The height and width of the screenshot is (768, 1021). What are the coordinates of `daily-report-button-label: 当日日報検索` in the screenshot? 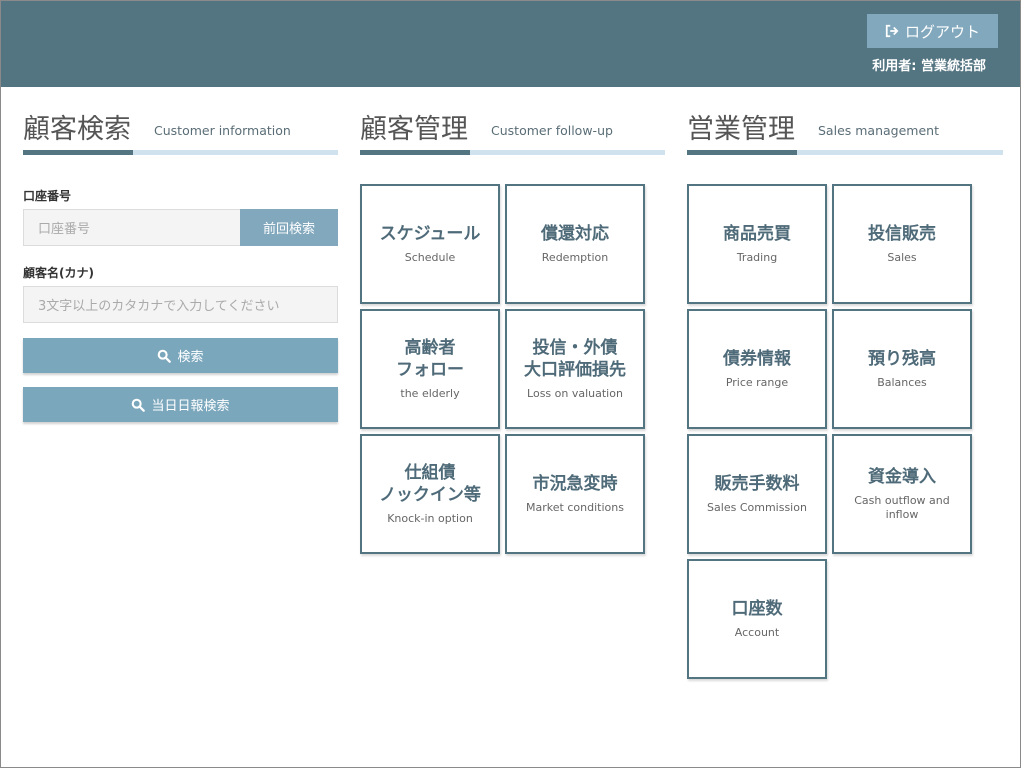 It's located at (190, 405).